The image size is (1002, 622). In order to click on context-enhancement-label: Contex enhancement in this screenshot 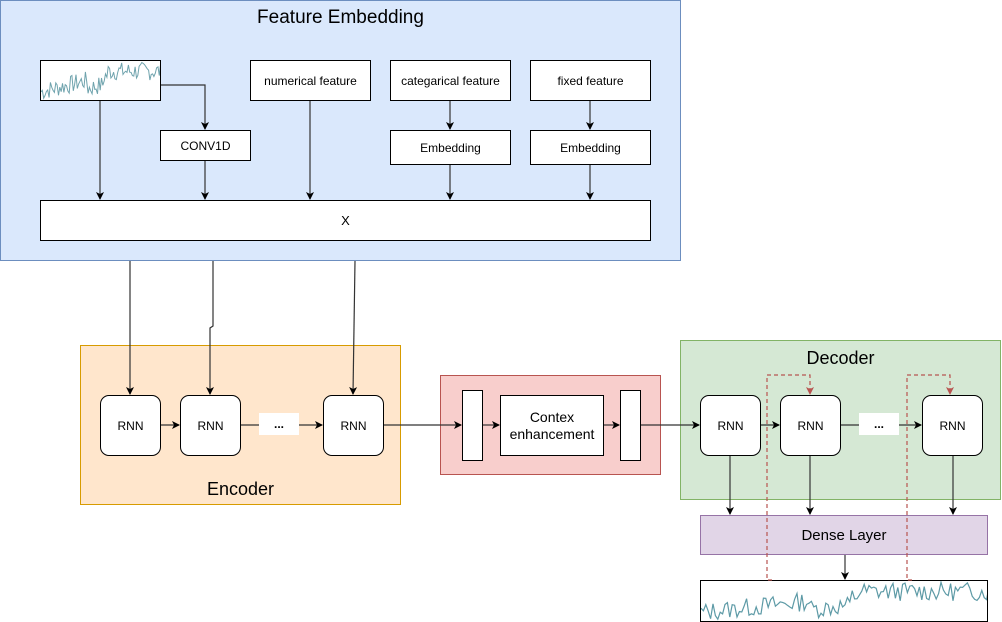, I will do `click(552, 425)`.